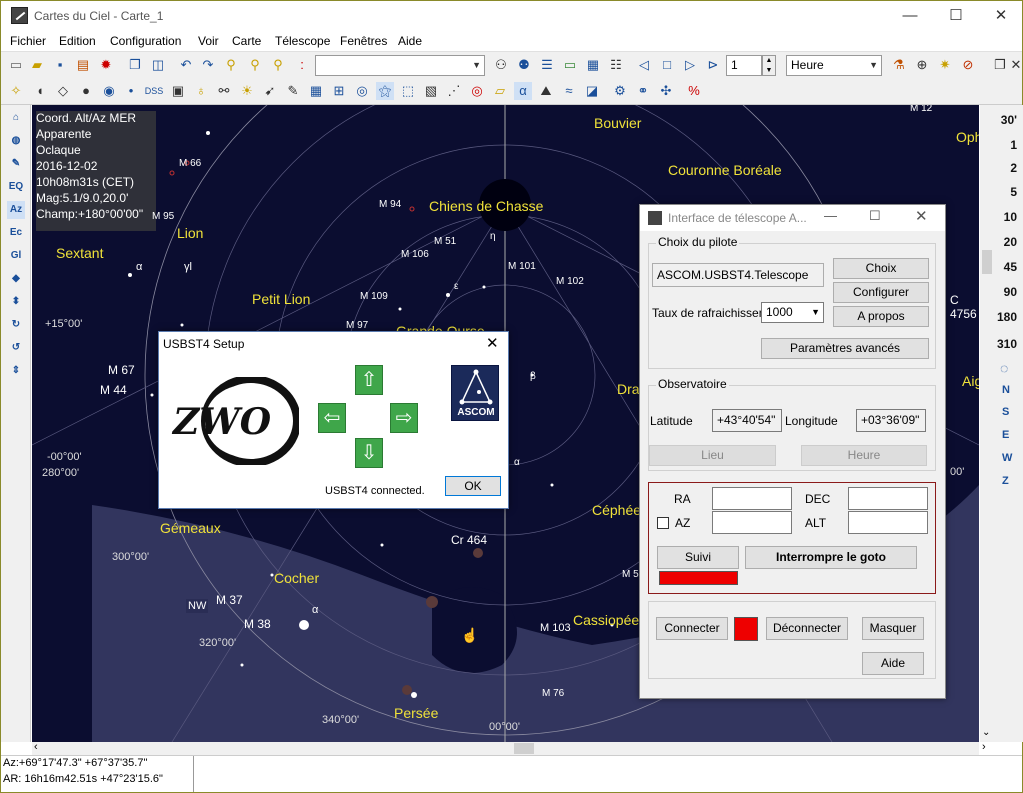 Image resolution: width=1023 pixels, height=793 pixels. Describe the element at coordinates (1015, 65) in the screenshot. I see `close-chart-icon: ✕` at that location.